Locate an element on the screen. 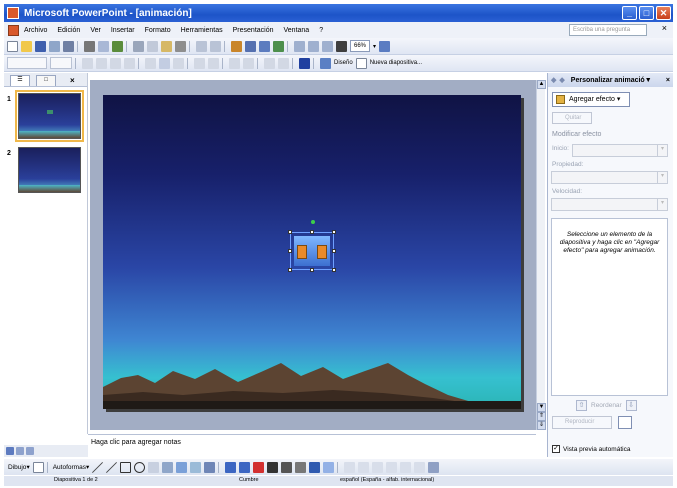  font-color-draw-icon is located at coordinates (259, 467).